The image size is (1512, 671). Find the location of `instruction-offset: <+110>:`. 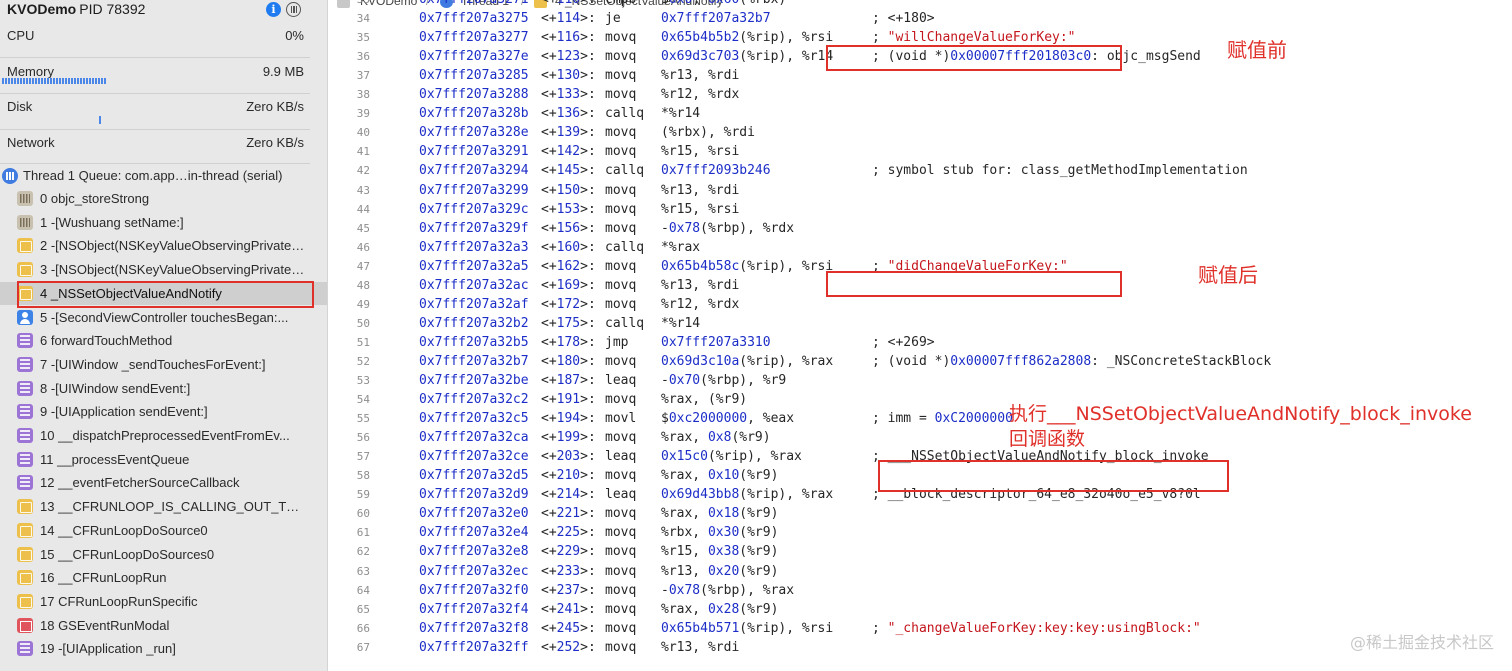

instruction-offset: <+110>: is located at coordinates (568, 4).